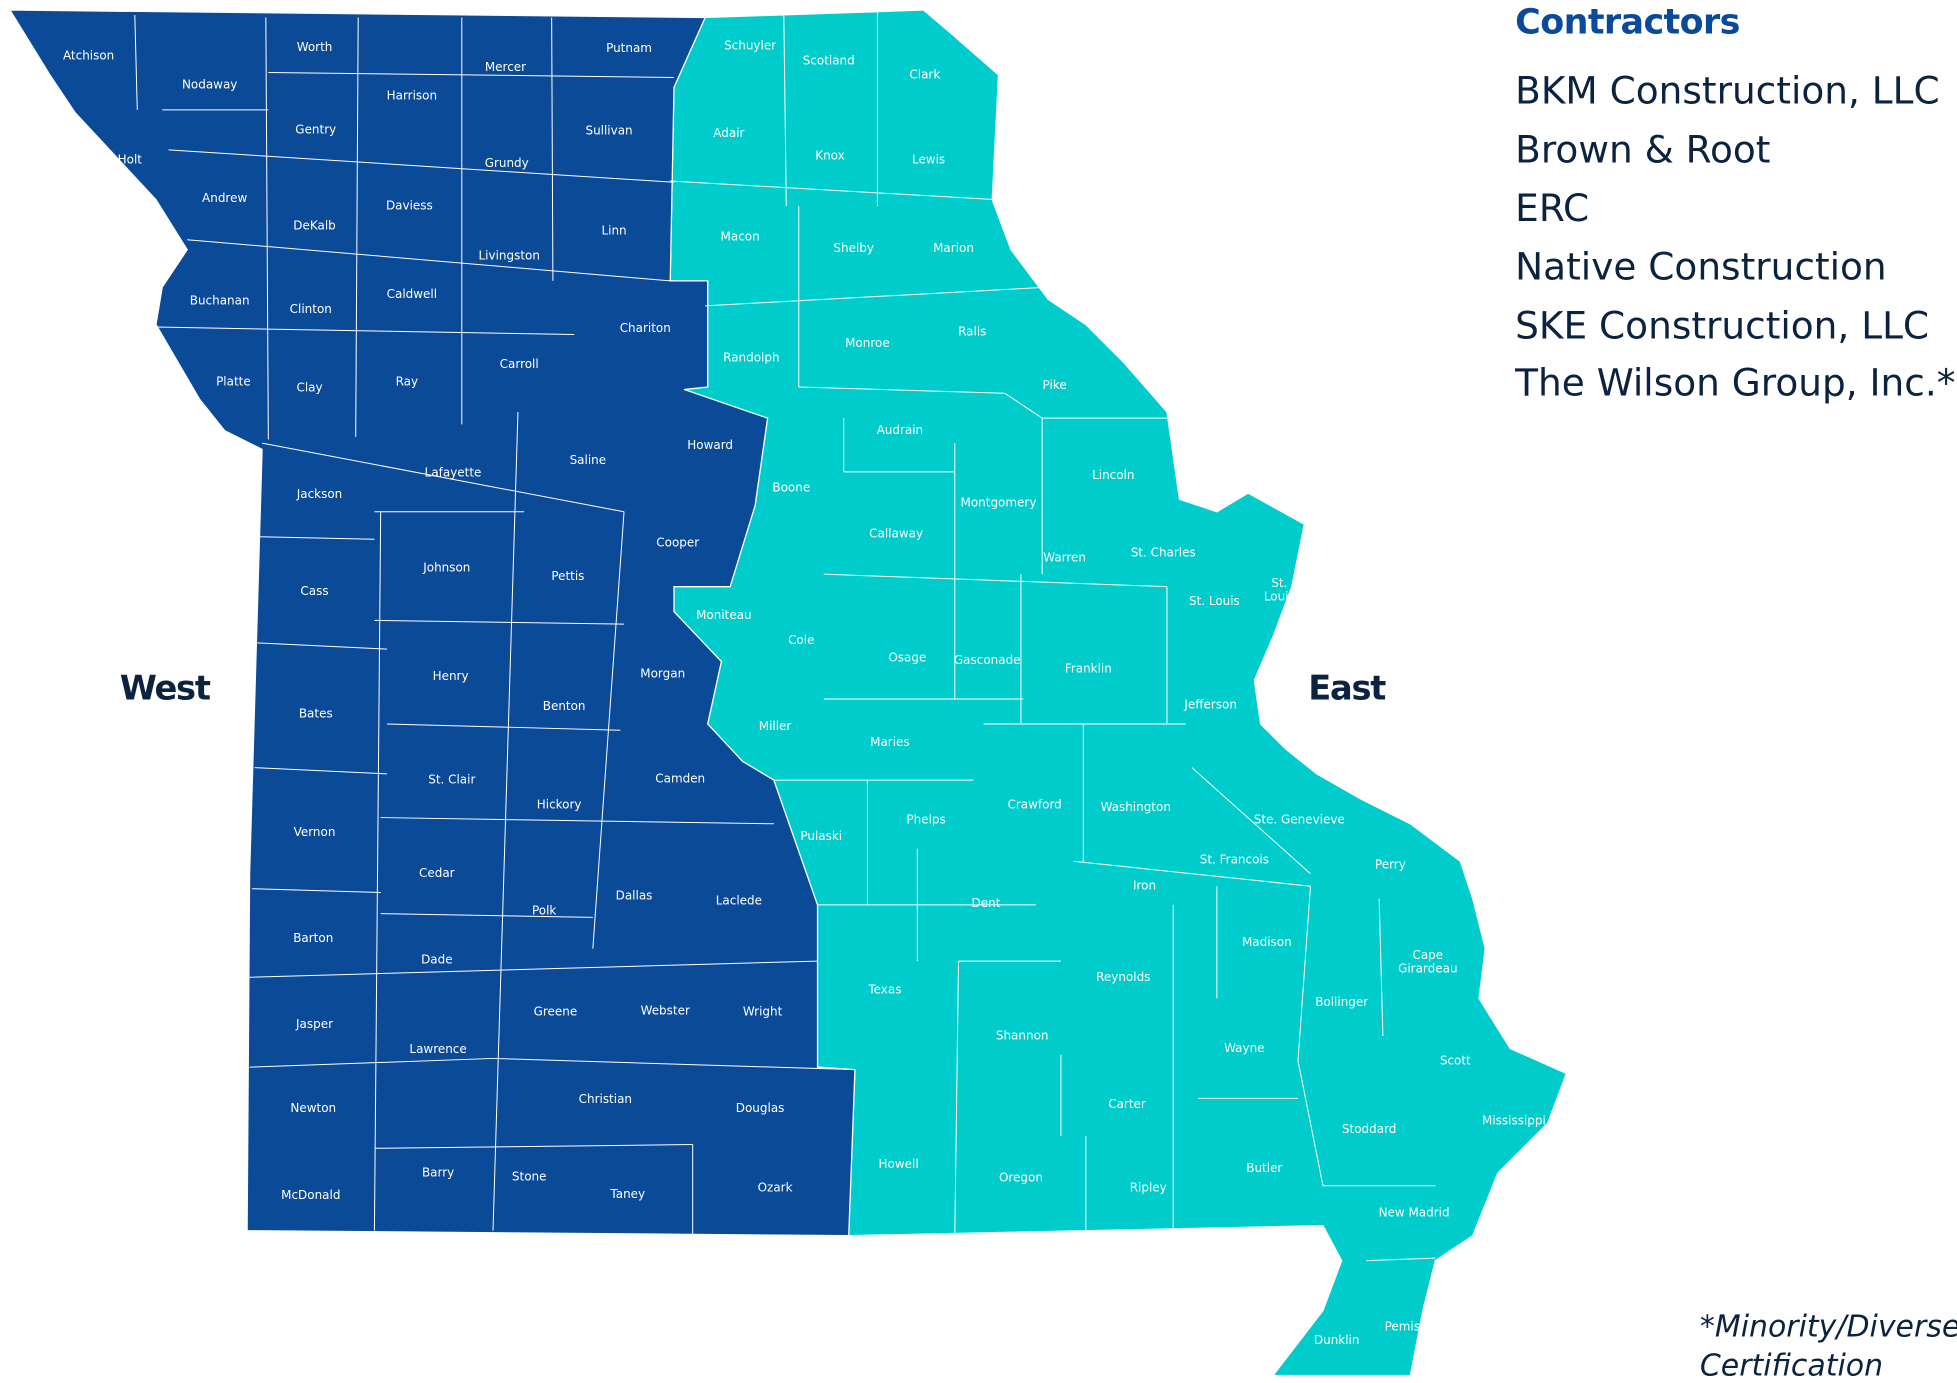 The image size is (1957, 1383). I want to click on county-label: Osage, so click(907, 657).